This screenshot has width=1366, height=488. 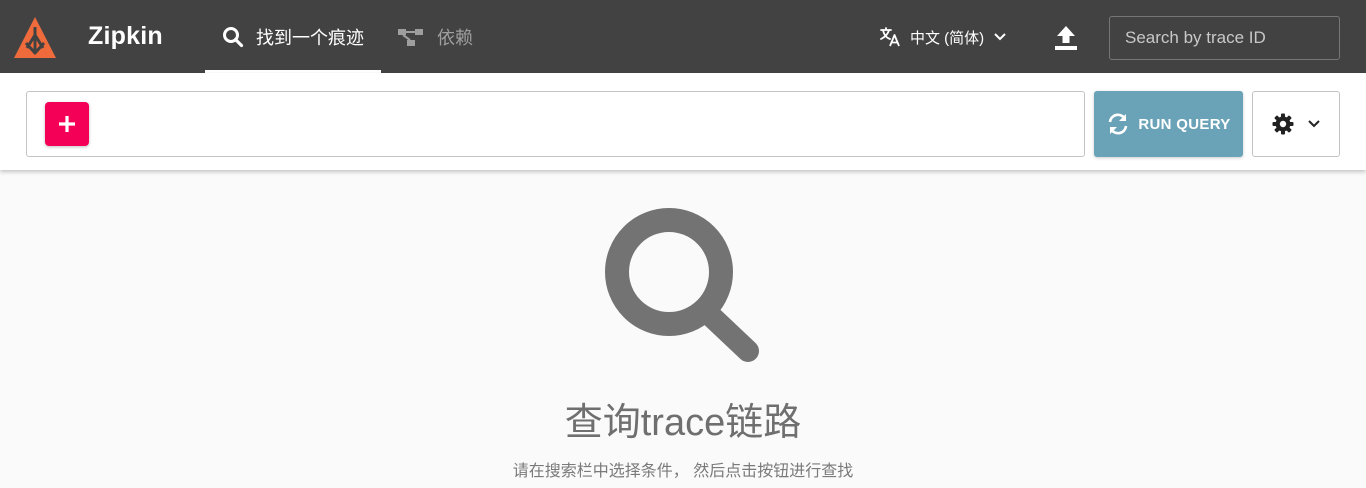 What do you see at coordinates (1224, 38) in the screenshot?
I see `trace-id-search-input` at bounding box center [1224, 38].